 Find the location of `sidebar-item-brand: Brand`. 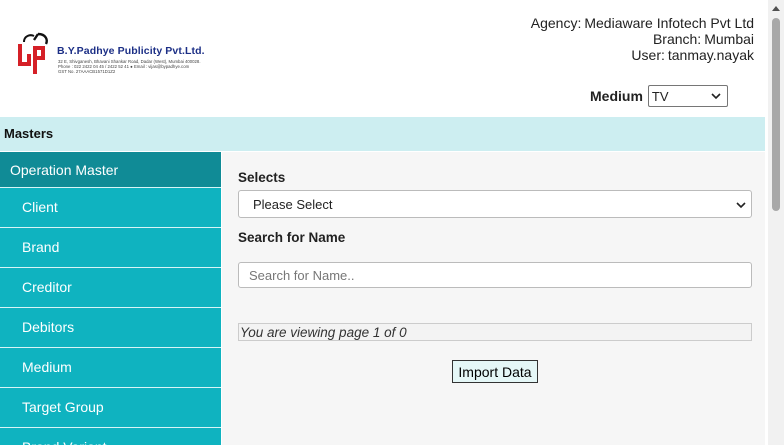

sidebar-item-brand: Brand is located at coordinates (110, 247).